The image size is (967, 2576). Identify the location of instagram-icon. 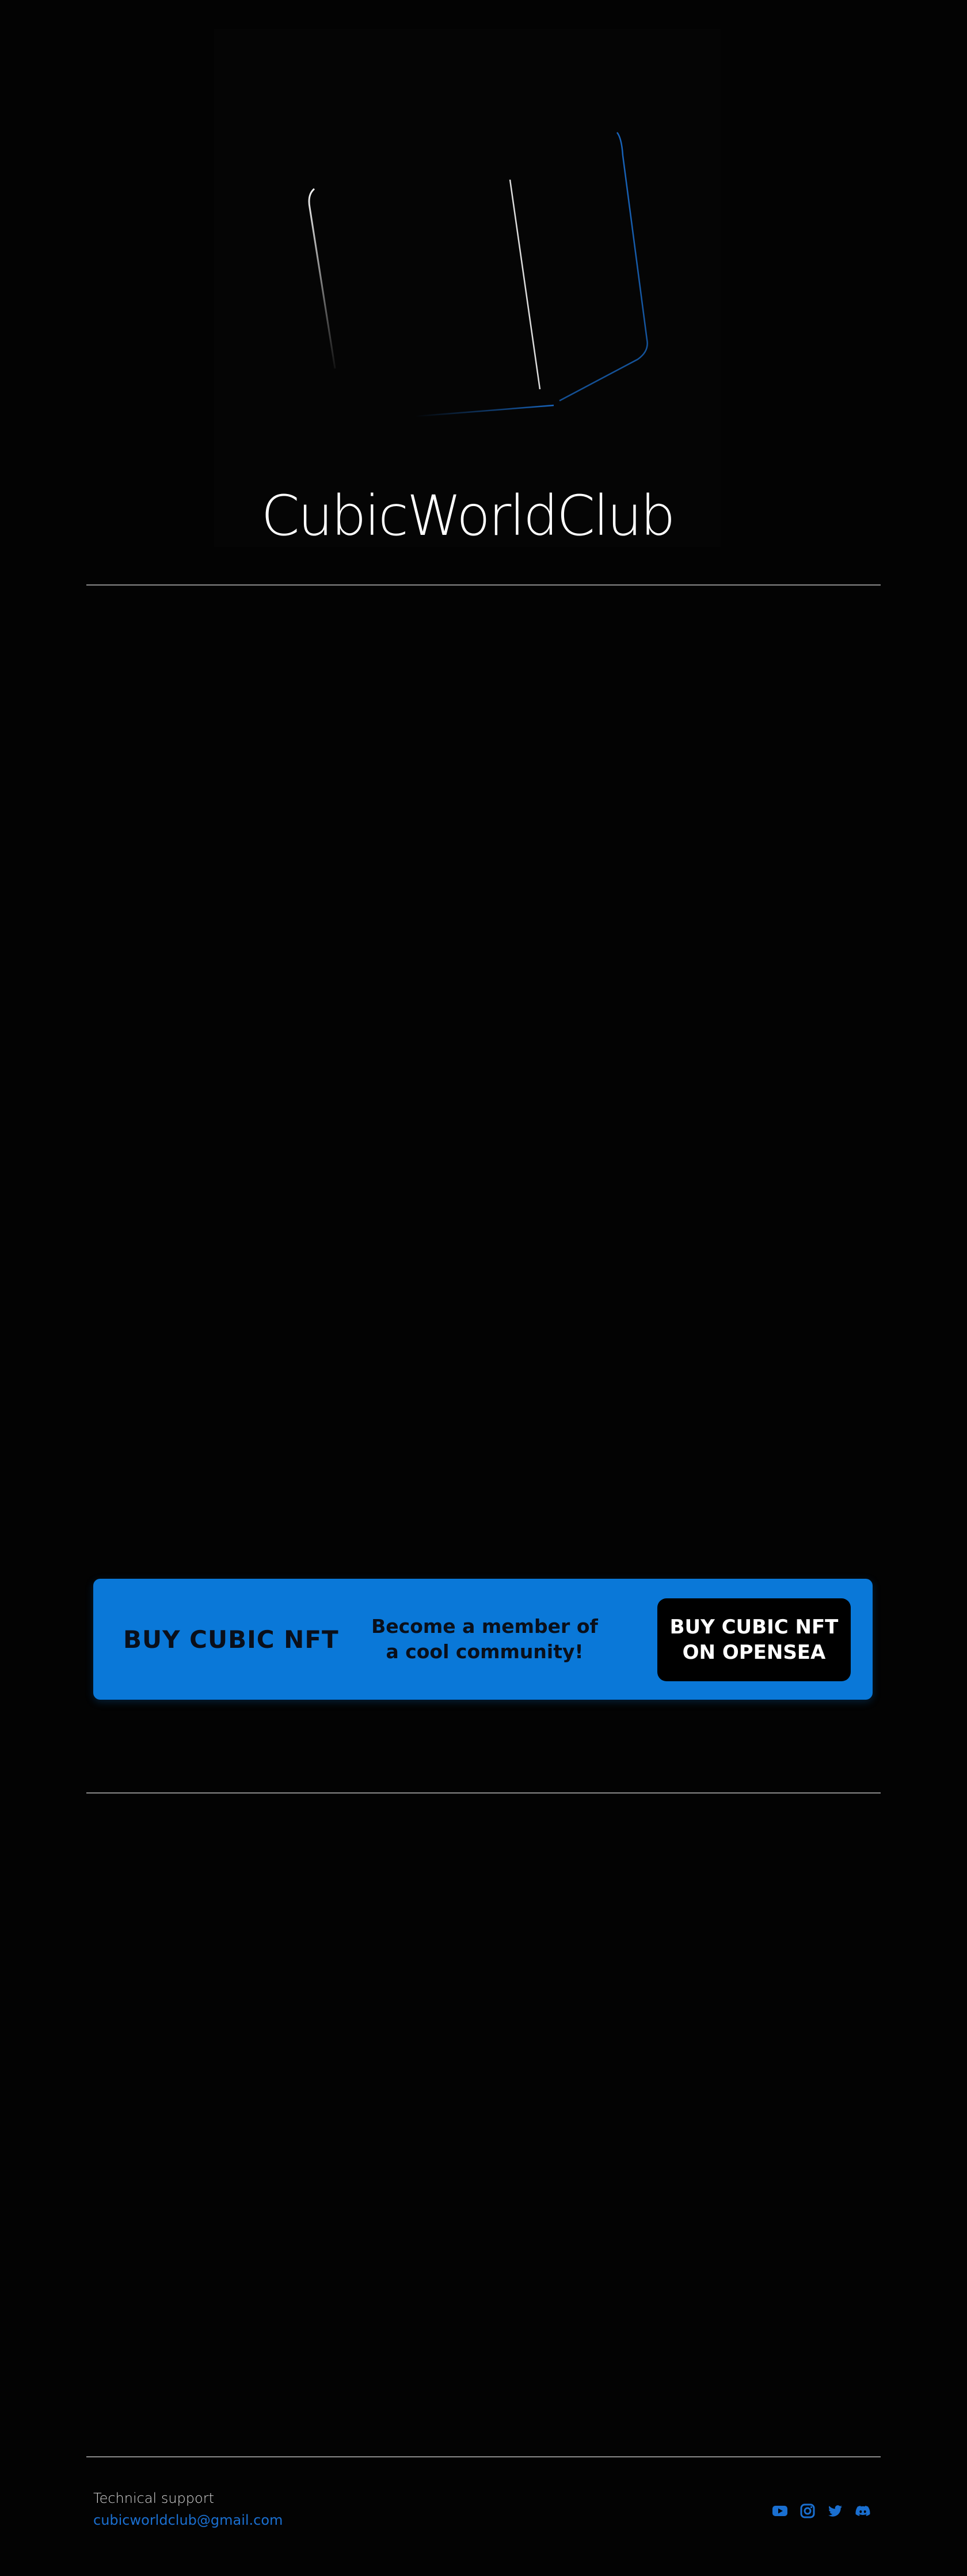
(807, 2511).